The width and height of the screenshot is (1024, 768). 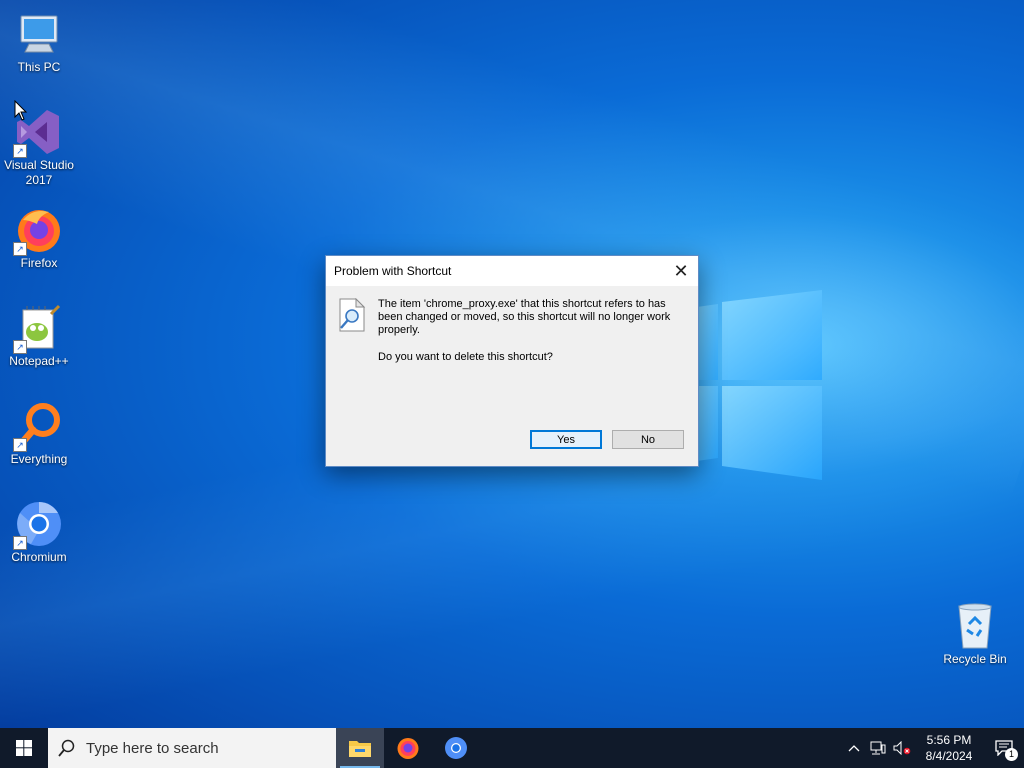 I want to click on desktop-icon-label: This PC, so click(x=39, y=67).